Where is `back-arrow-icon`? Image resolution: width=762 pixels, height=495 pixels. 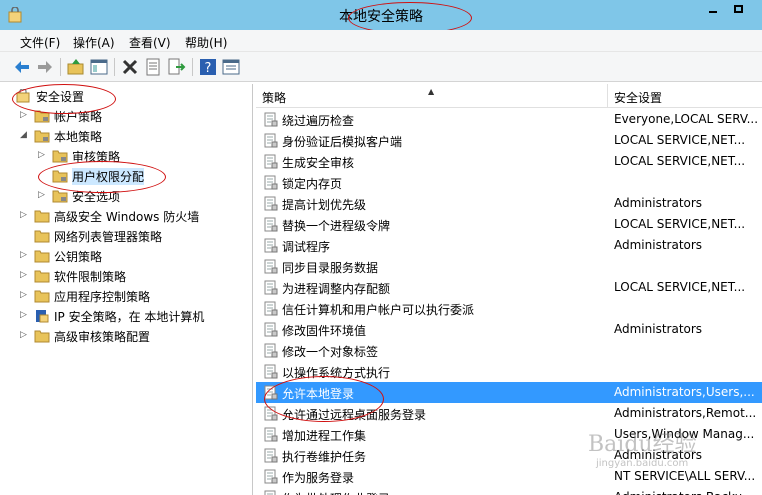
back-arrow-icon is located at coordinates (22, 67).